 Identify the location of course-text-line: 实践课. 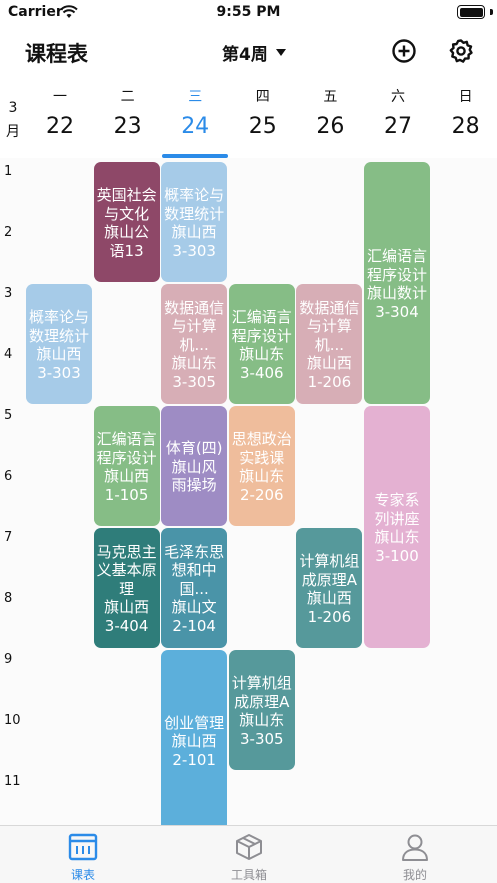
(262, 457).